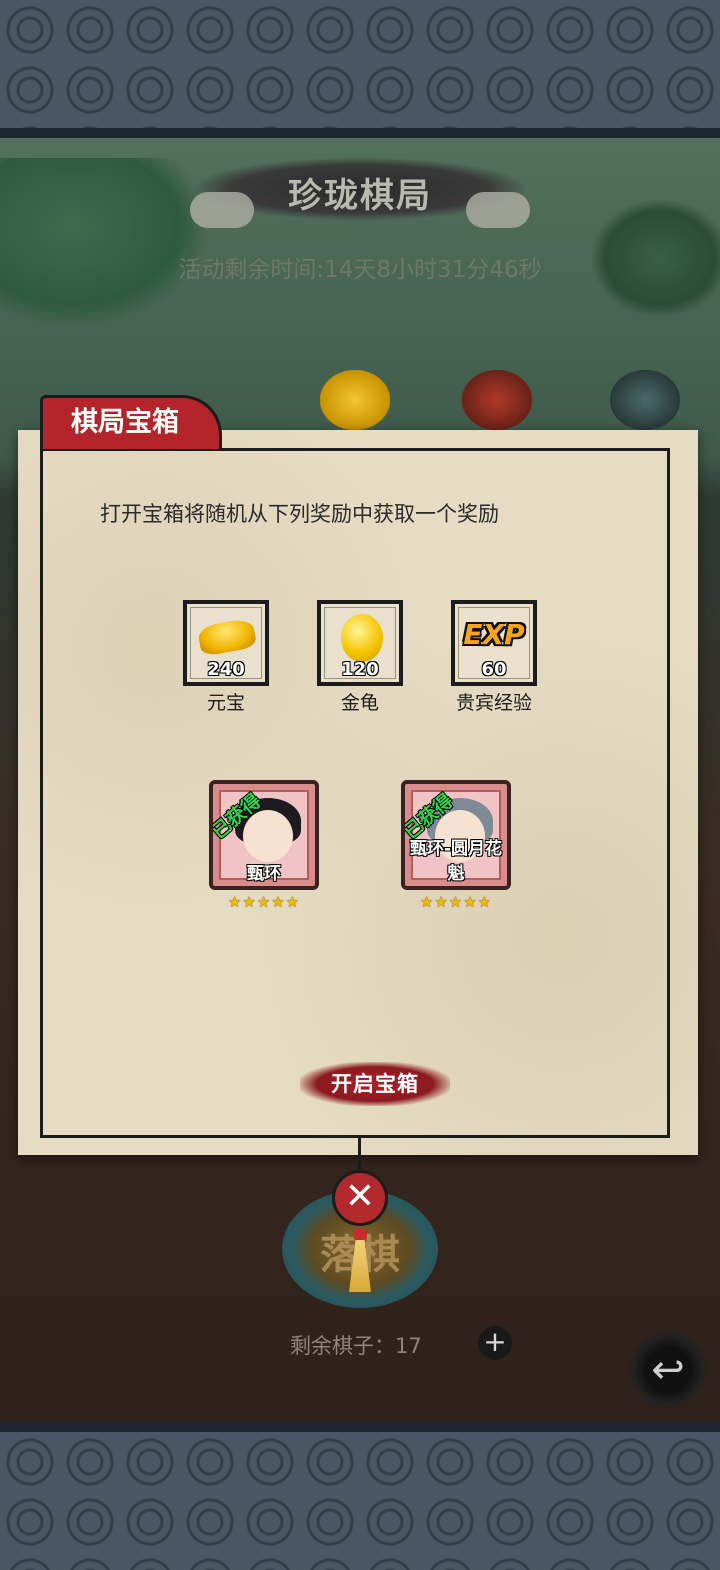  I want to click on hanging-string, so click(359, 1154).